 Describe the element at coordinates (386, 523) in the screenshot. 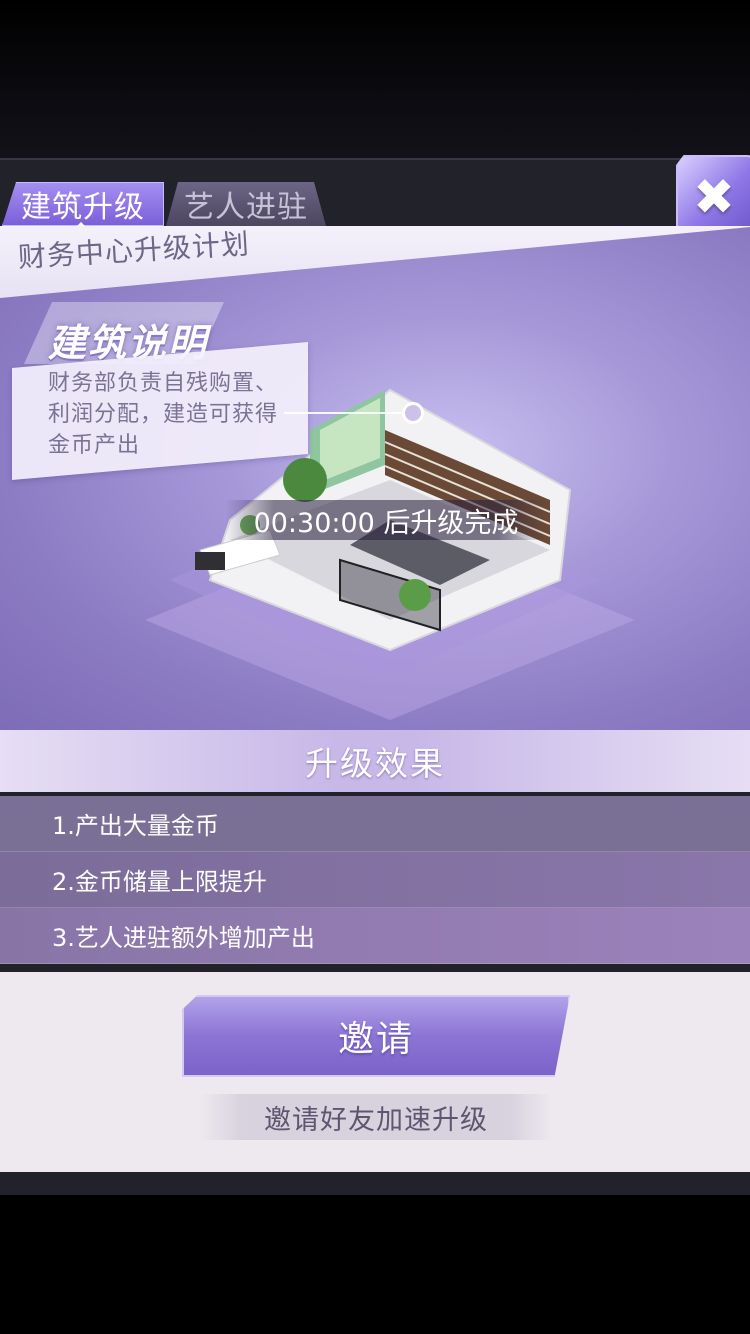

I see `upgrade-timer: 00:30:00 后升级完成` at that location.